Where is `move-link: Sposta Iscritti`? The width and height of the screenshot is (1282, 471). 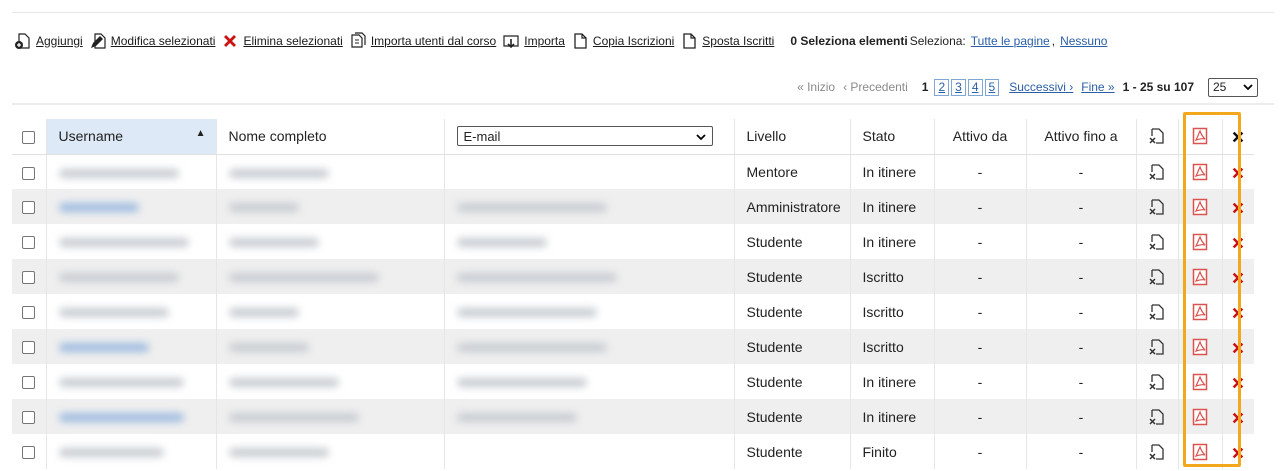
move-link: Sposta Iscritti is located at coordinates (738, 41).